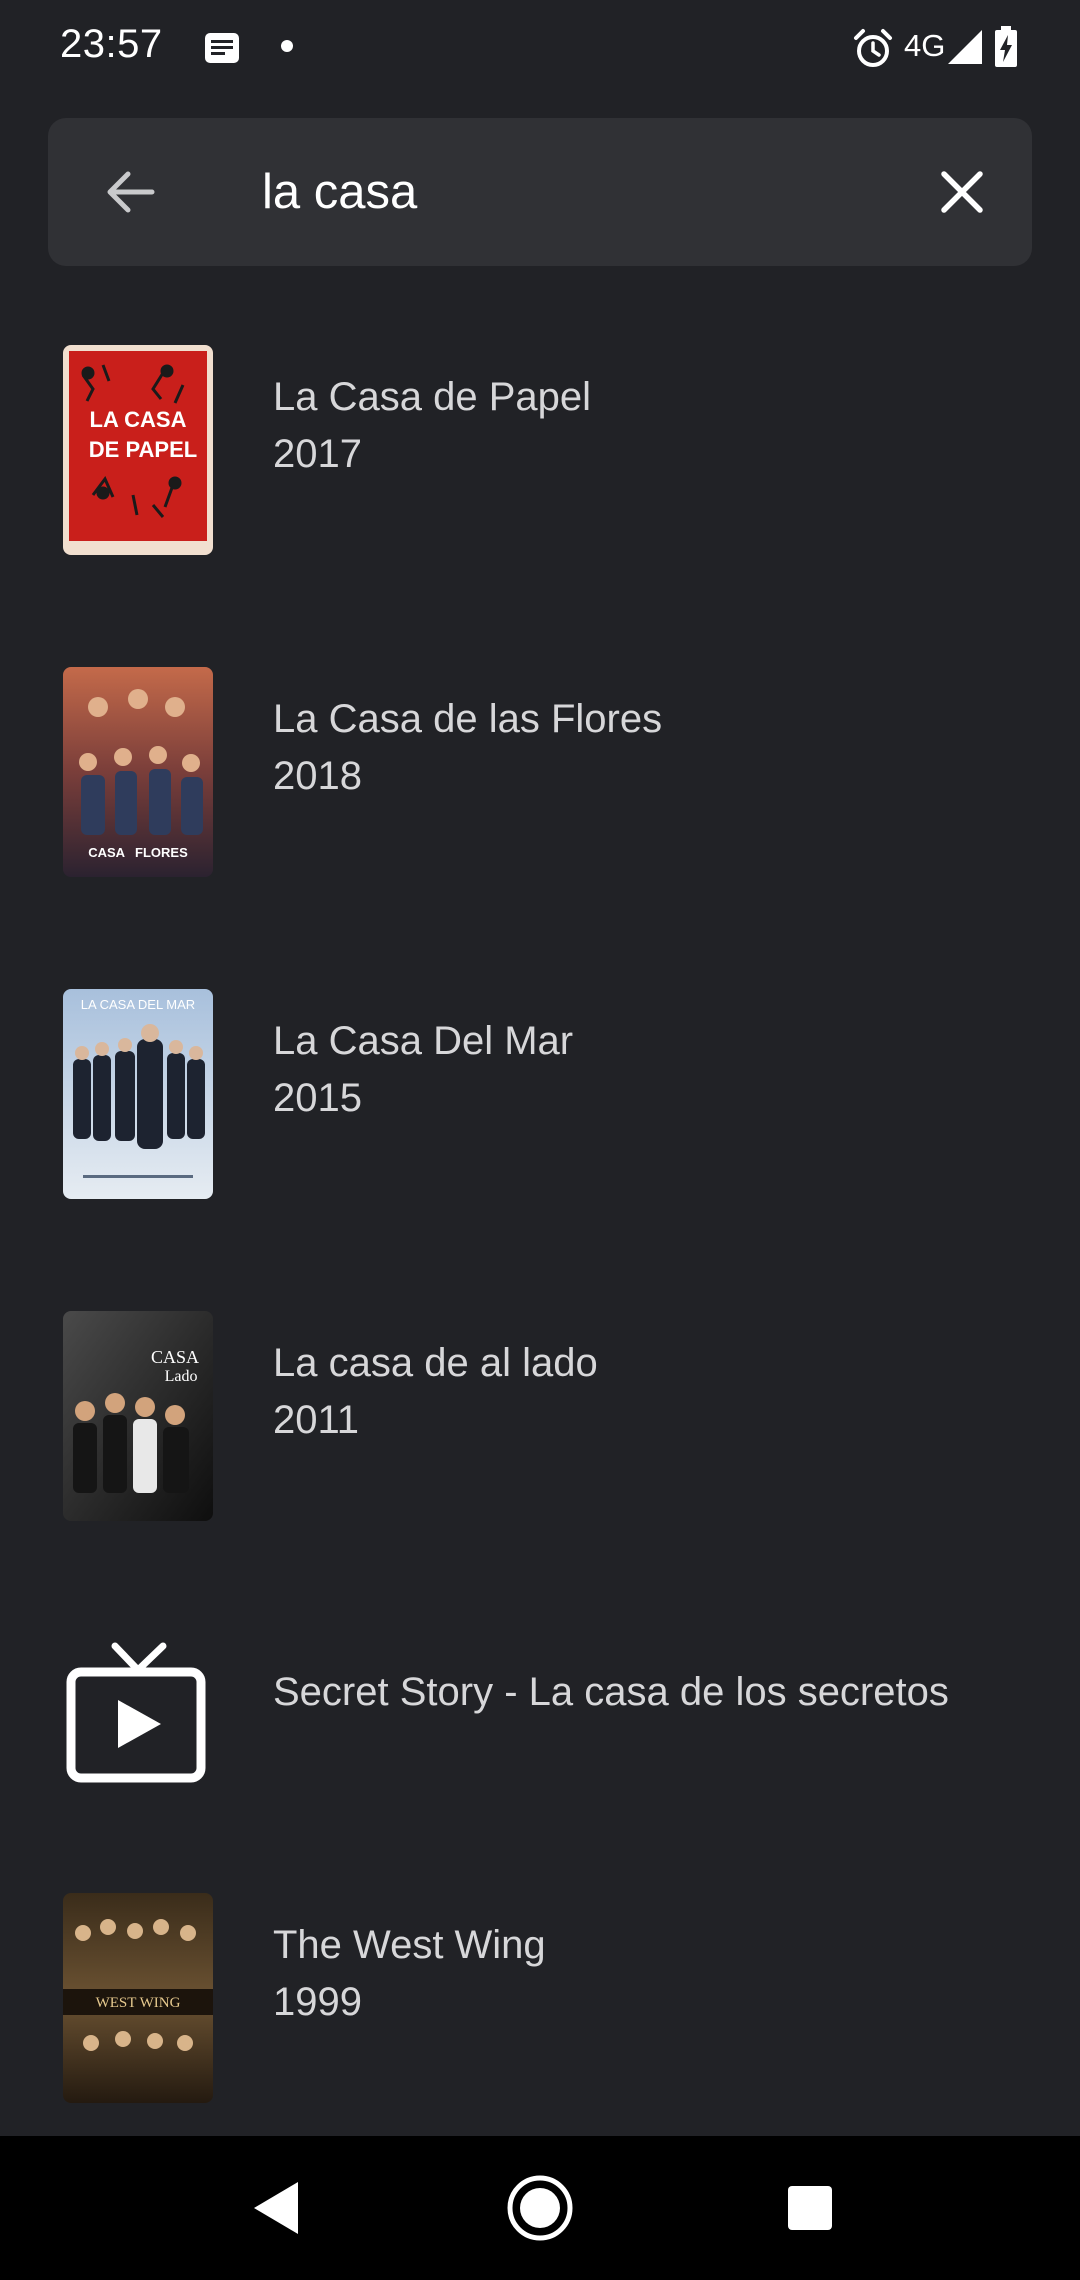 The width and height of the screenshot is (1080, 2280). I want to click on message-icon, so click(222, 48).